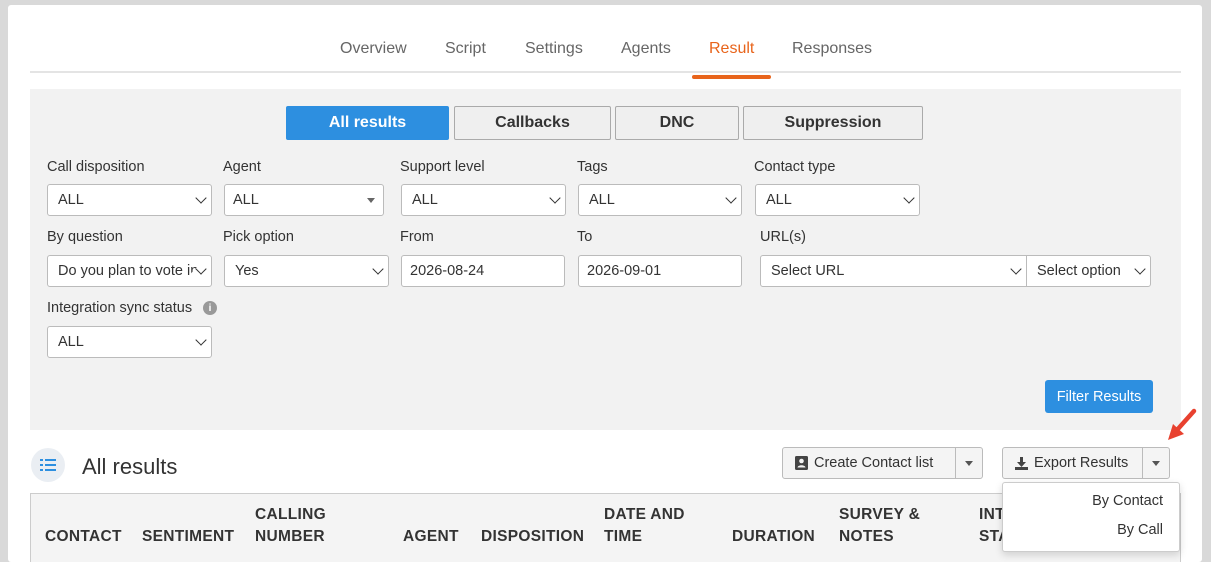 Image resolution: width=1211 pixels, height=562 pixels. I want to click on col-date-line2: TIME, so click(623, 537).